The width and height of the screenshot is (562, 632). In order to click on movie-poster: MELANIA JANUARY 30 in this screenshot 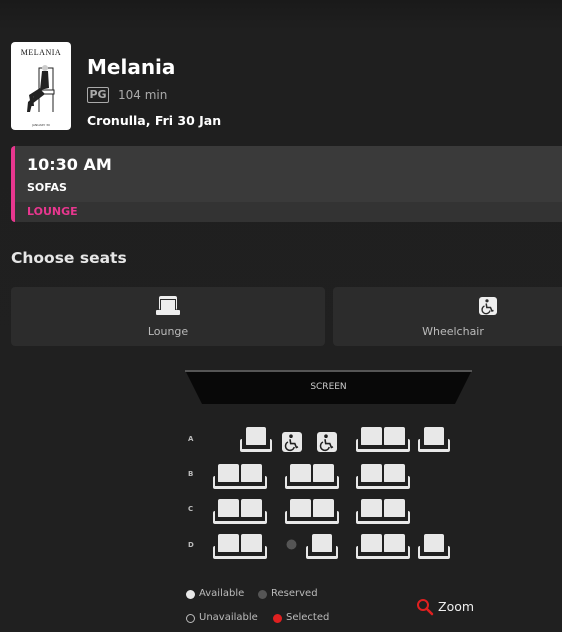, I will do `click(41, 86)`.